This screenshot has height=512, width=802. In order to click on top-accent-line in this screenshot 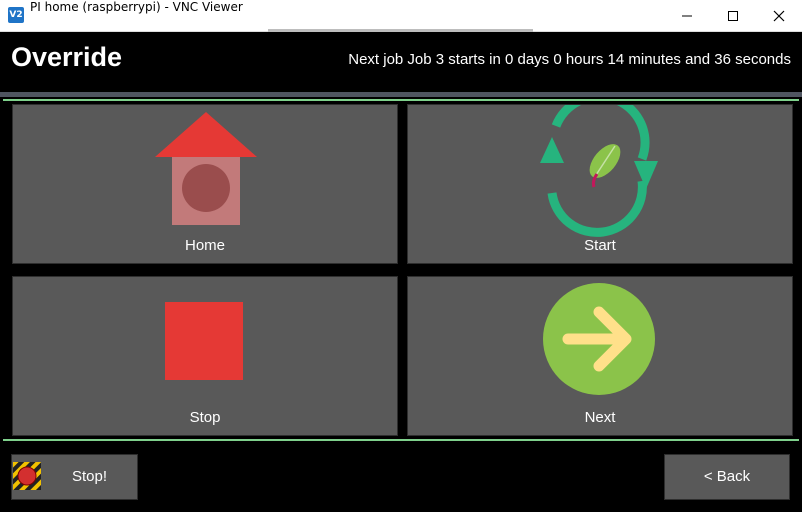, I will do `click(401, 100)`.